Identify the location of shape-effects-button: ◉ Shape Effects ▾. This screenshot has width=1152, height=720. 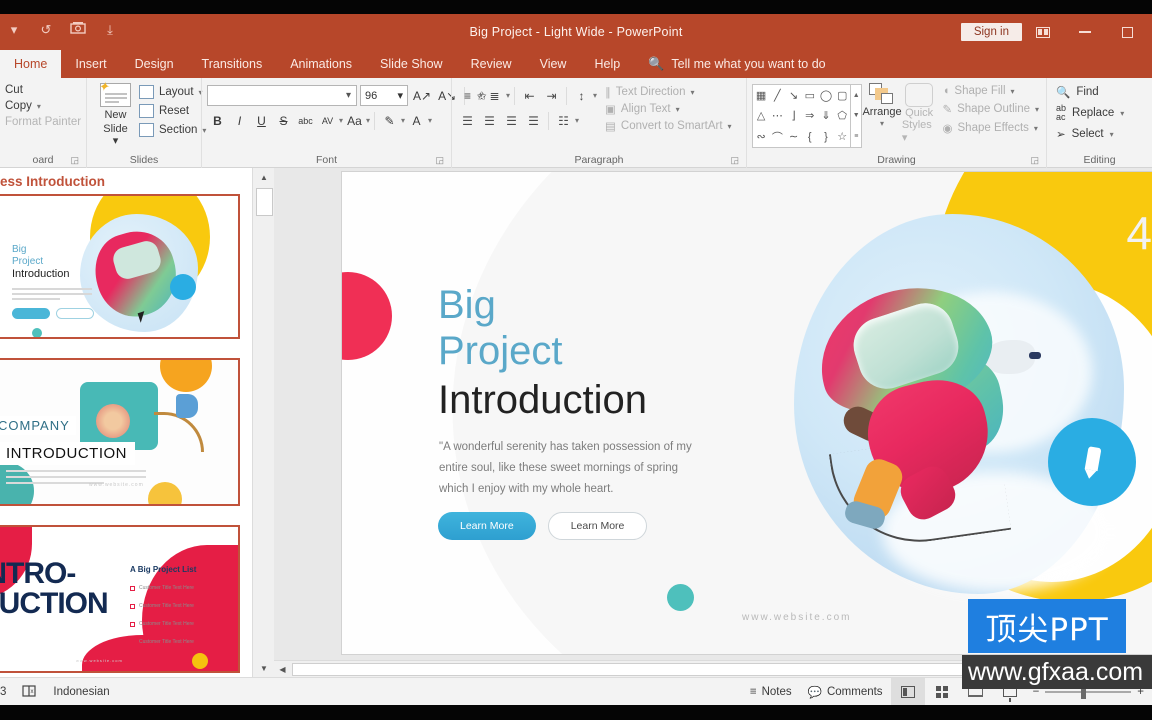
(990, 128).